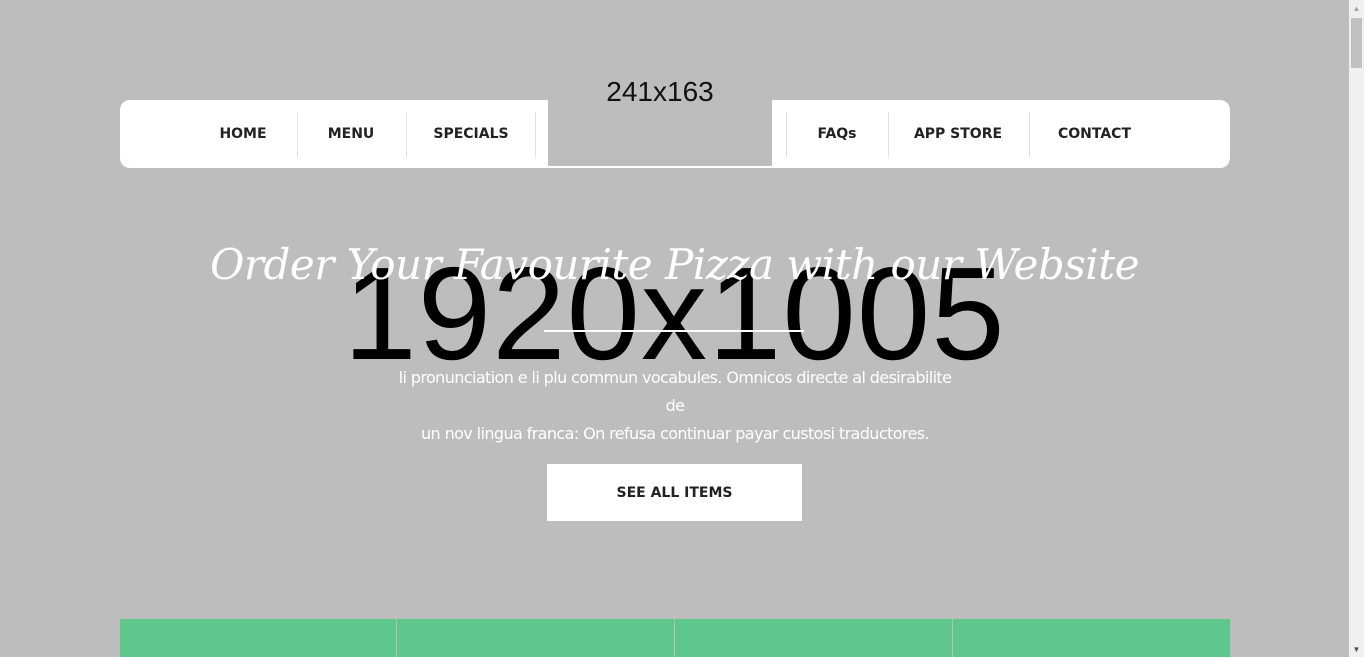 Image resolution: width=1364 pixels, height=657 pixels. I want to click on hero-divider, so click(674, 331).